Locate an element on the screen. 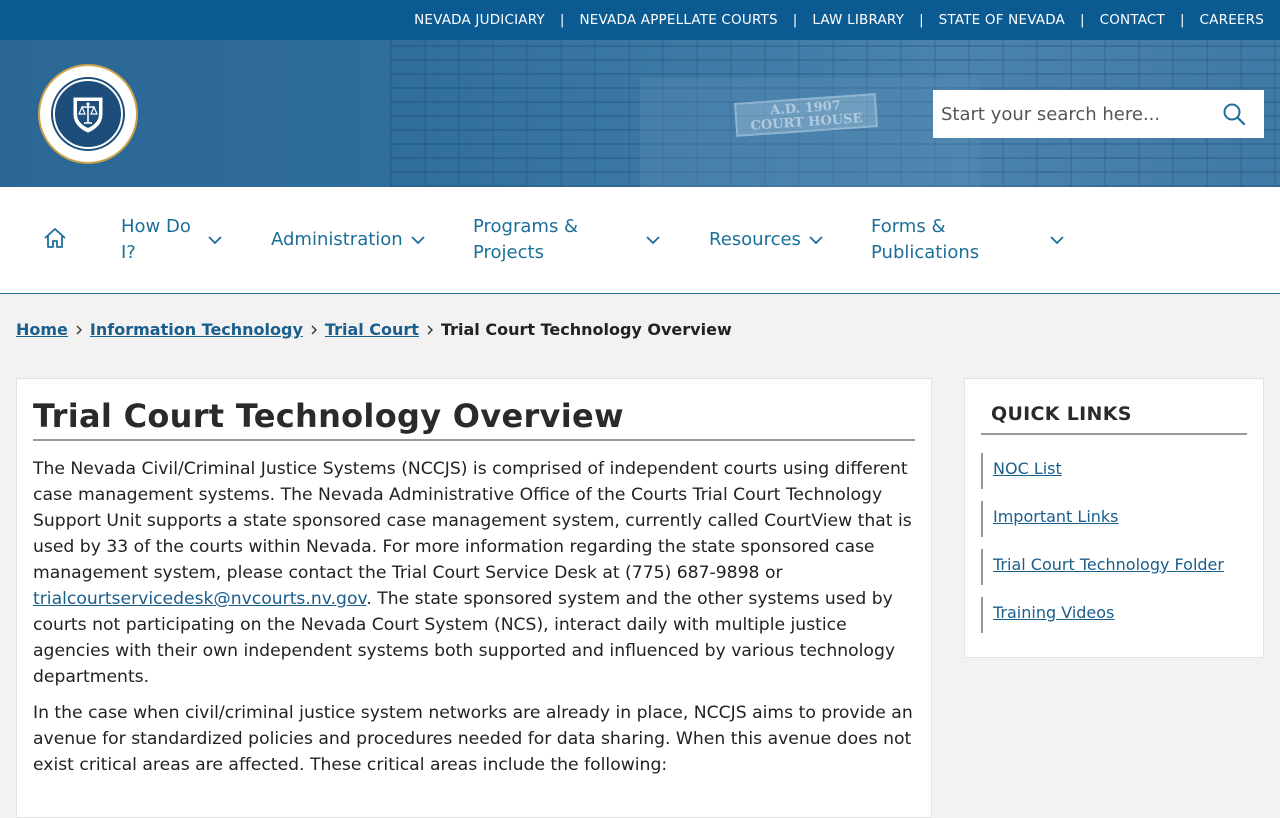 This screenshot has width=1280, height=818. topbar-link-nevada-judiciary: NEVADA JUDICIARY is located at coordinates (479, 20).